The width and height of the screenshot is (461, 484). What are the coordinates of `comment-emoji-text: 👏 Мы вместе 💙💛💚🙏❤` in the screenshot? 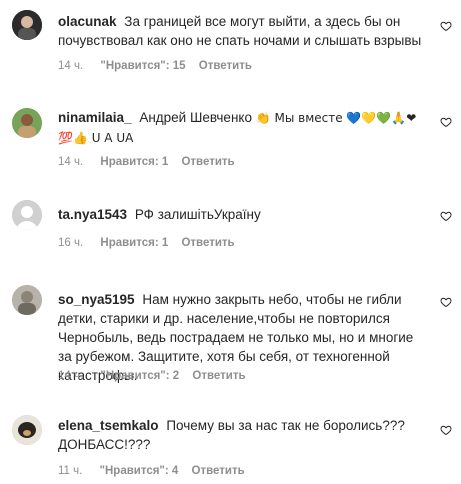 It's located at (336, 118).